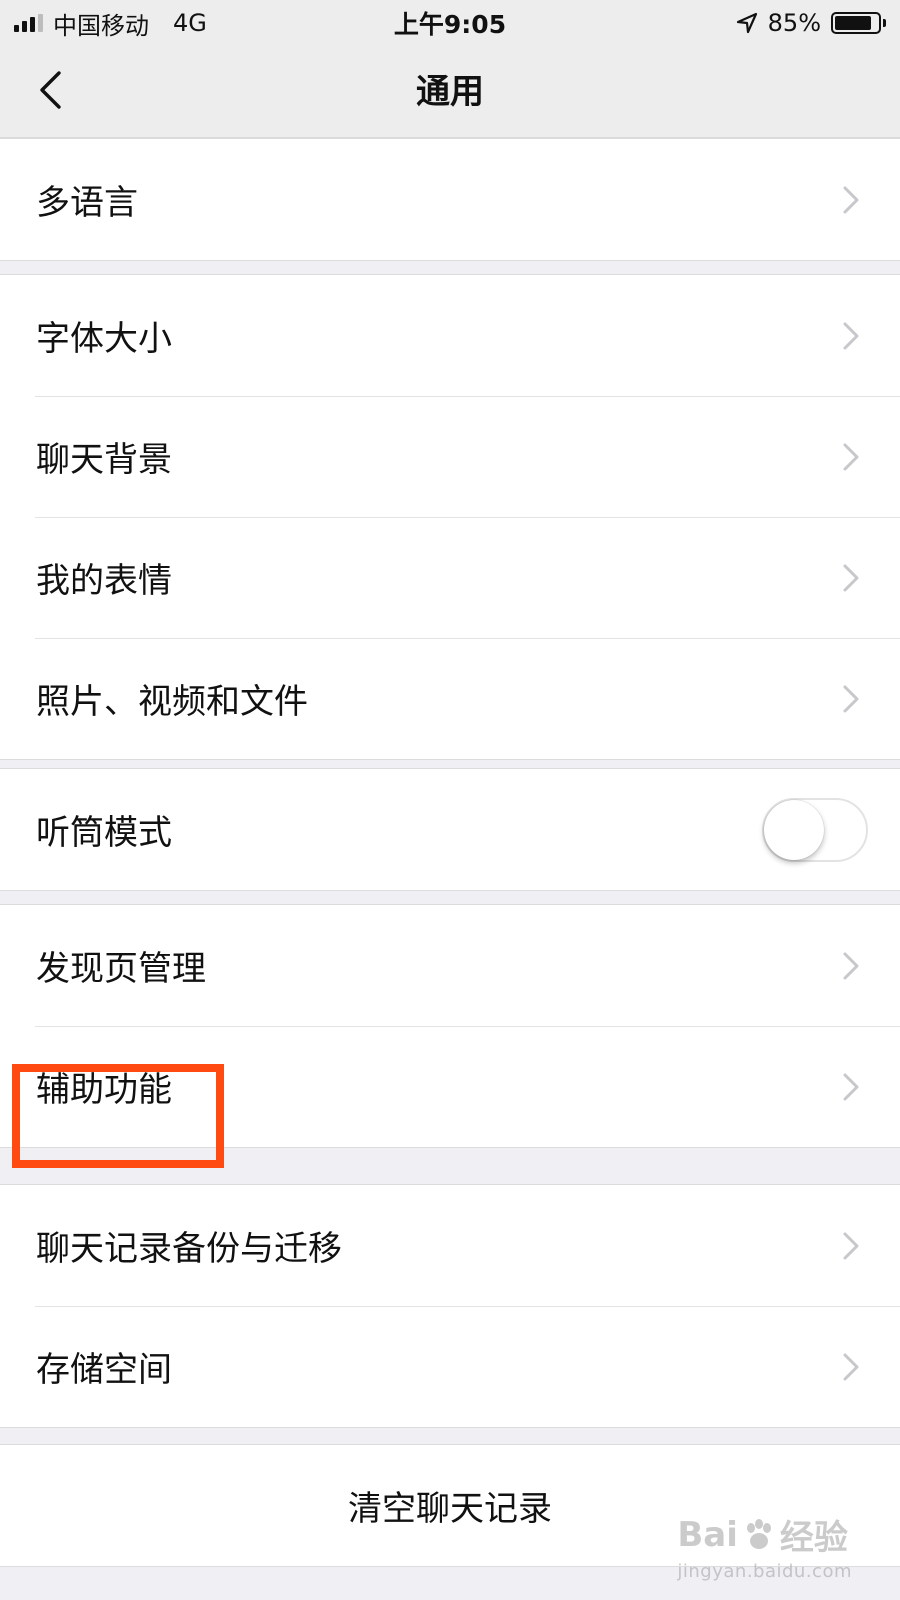  What do you see at coordinates (450, 1245) in the screenshot?
I see `row-chat-backup-migration: 聊天记录备份与迁移` at bounding box center [450, 1245].